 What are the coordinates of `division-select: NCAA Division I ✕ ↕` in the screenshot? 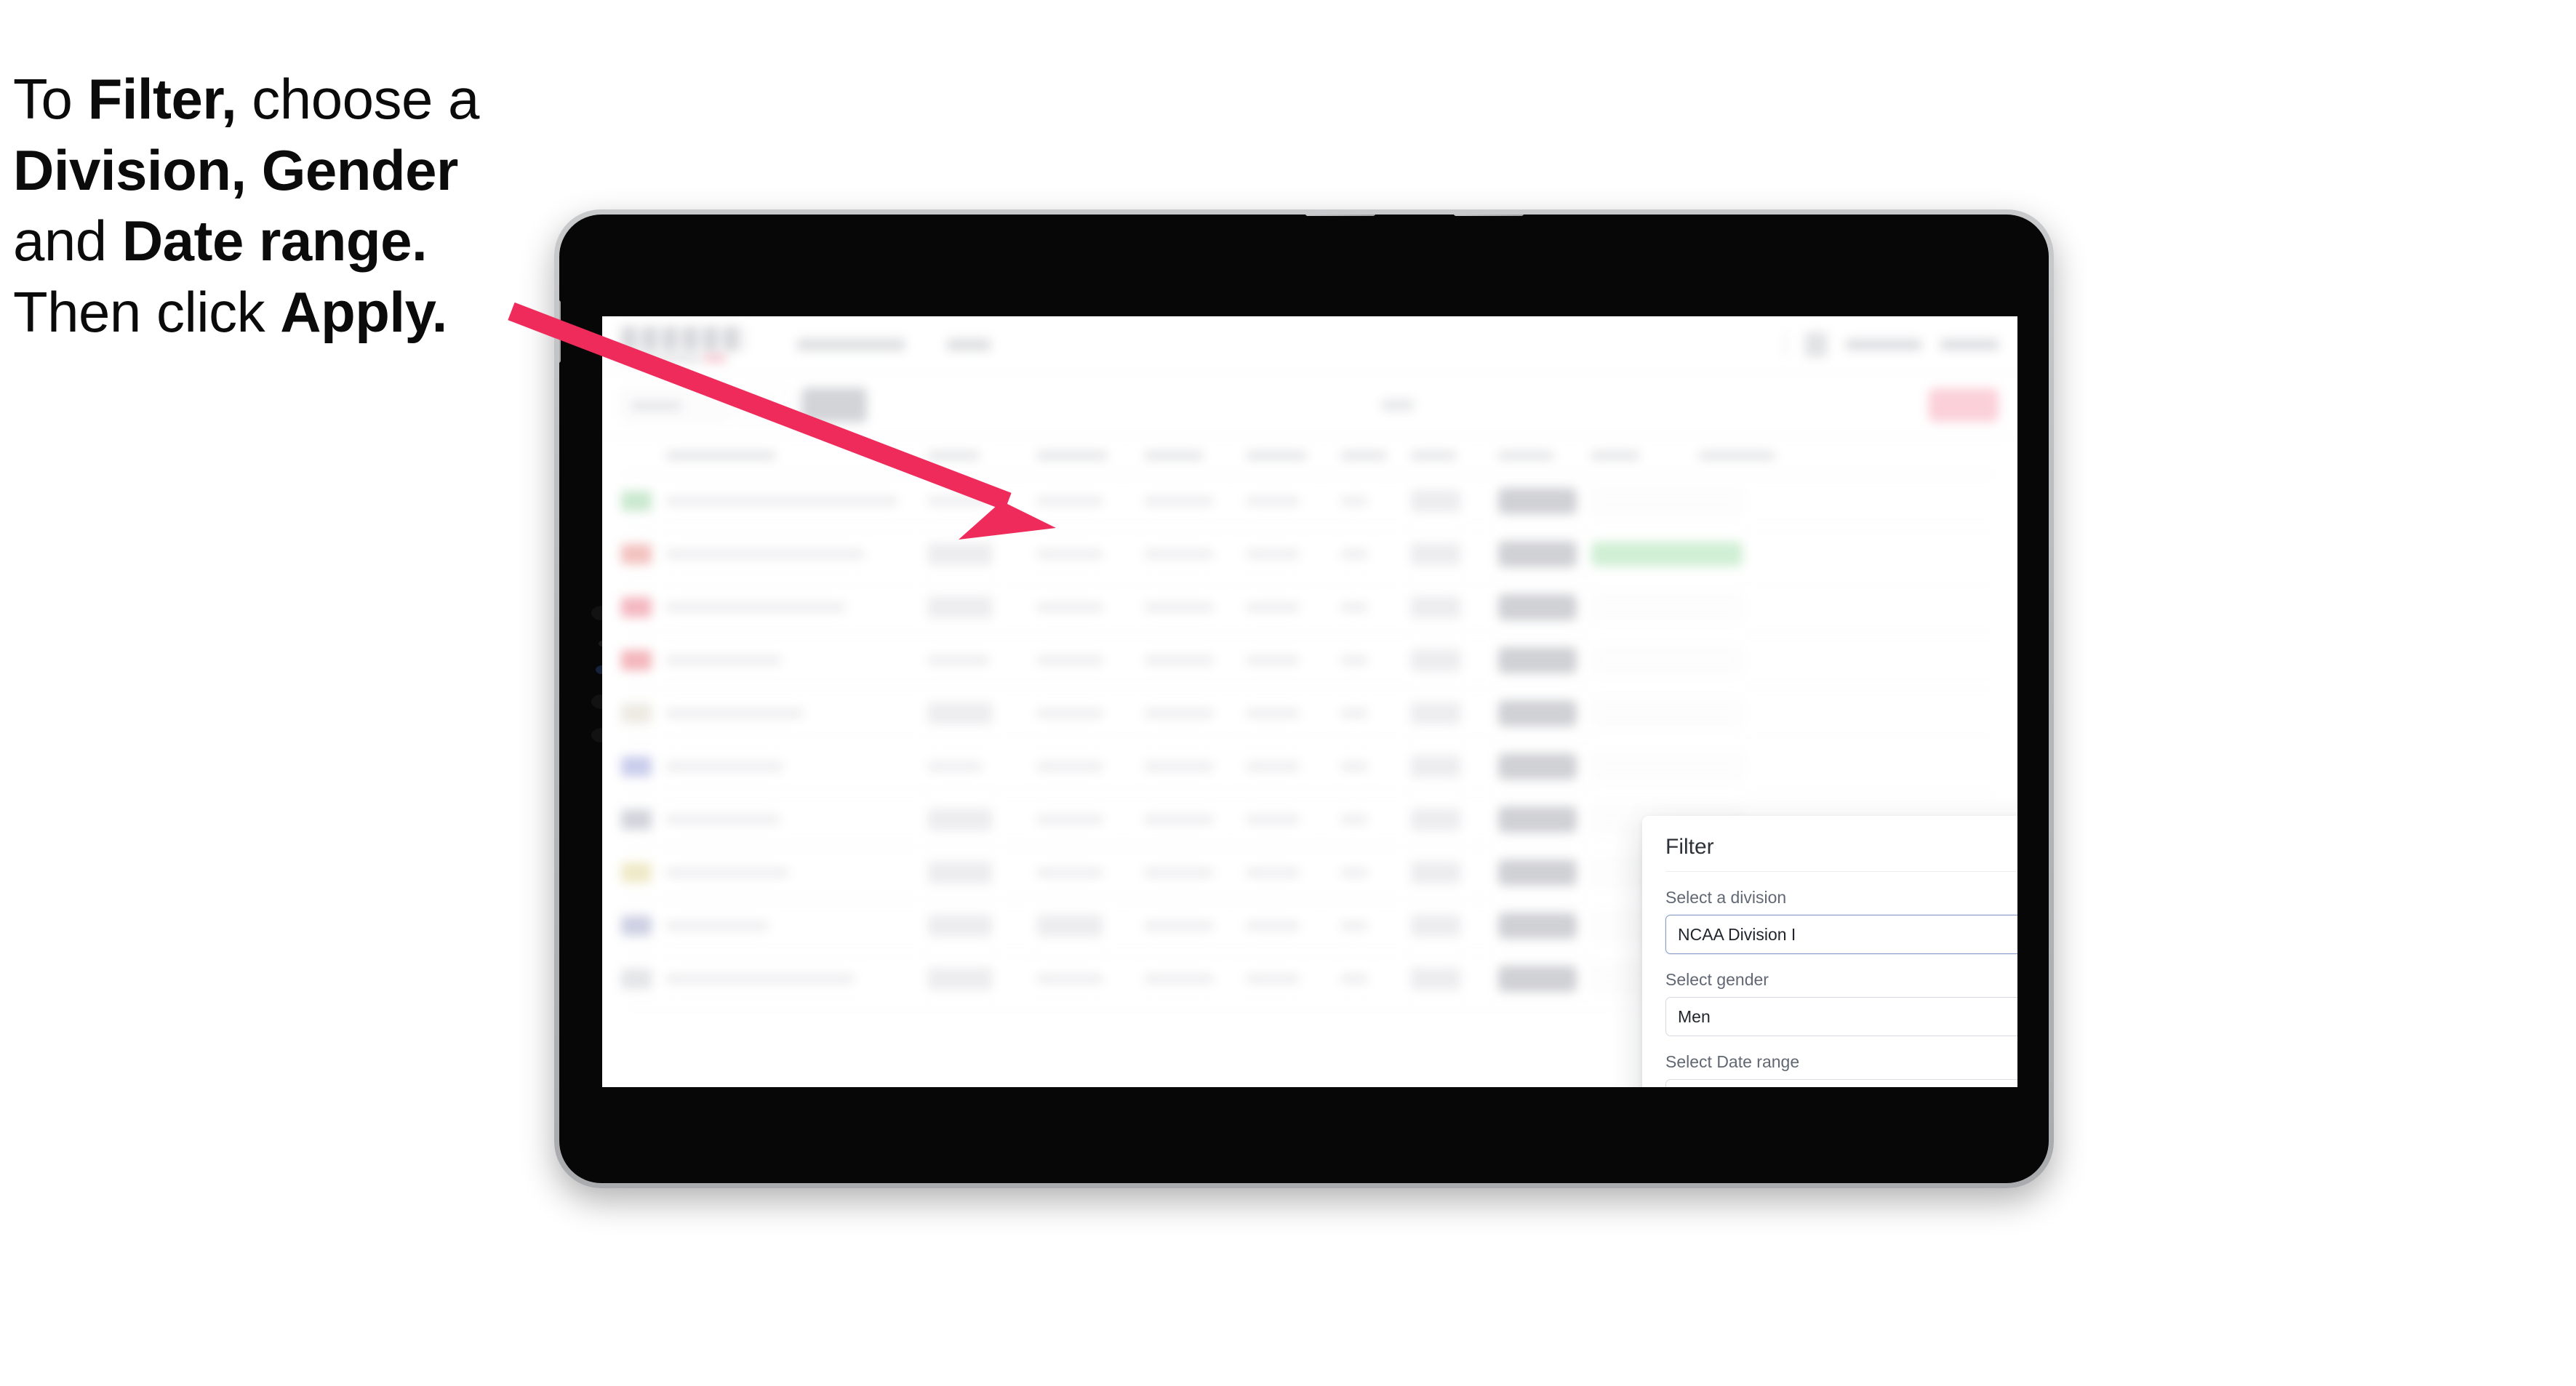 It's located at (1841, 935).